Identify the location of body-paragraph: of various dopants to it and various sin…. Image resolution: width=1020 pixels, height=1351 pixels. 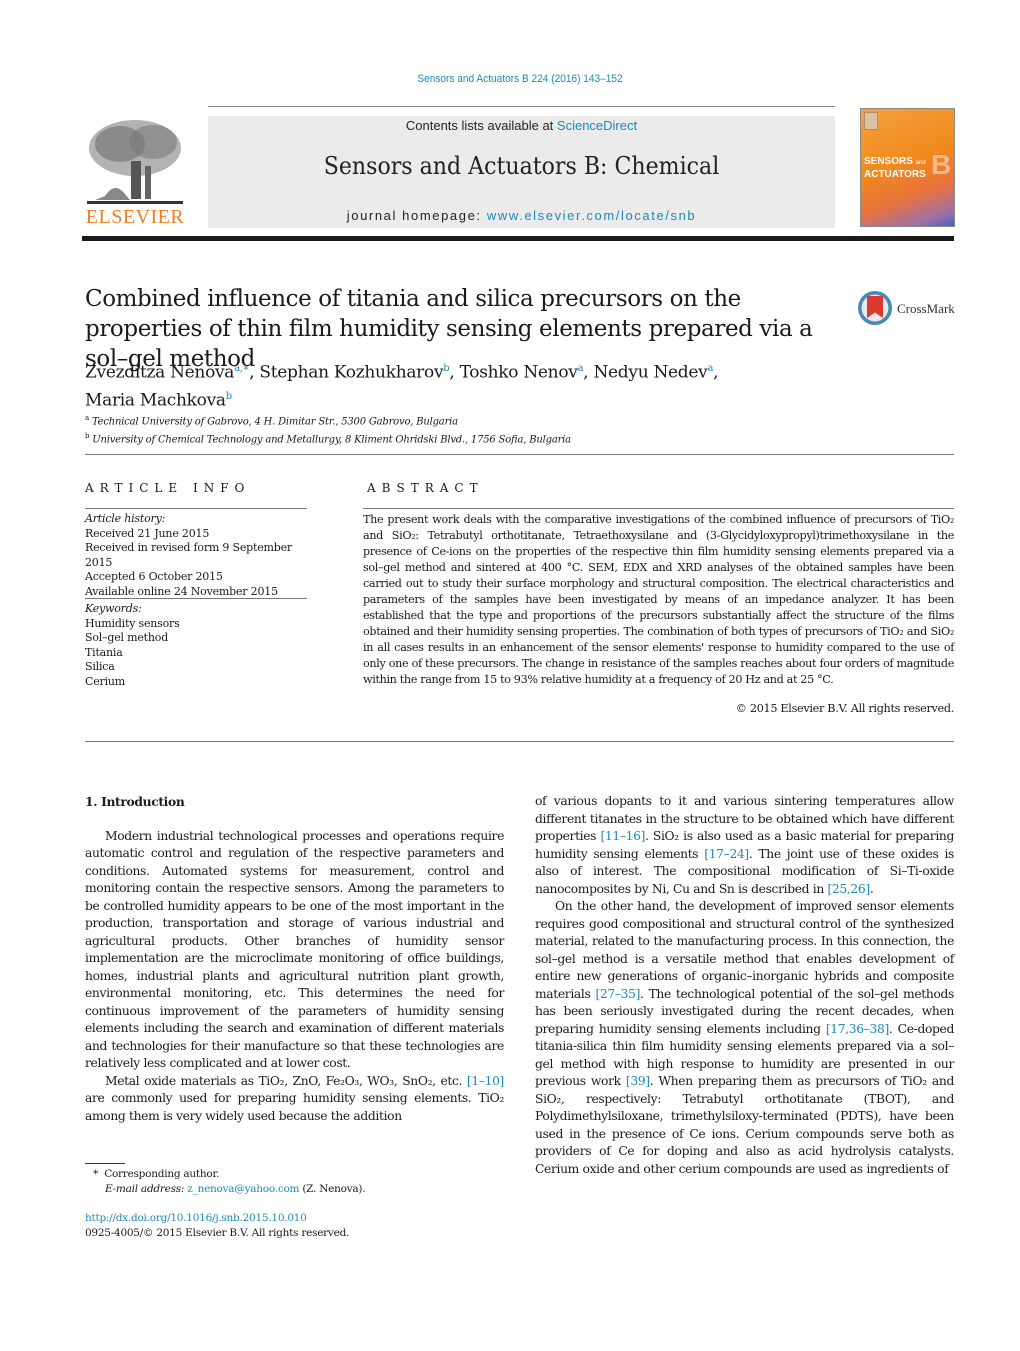
(744, 845).